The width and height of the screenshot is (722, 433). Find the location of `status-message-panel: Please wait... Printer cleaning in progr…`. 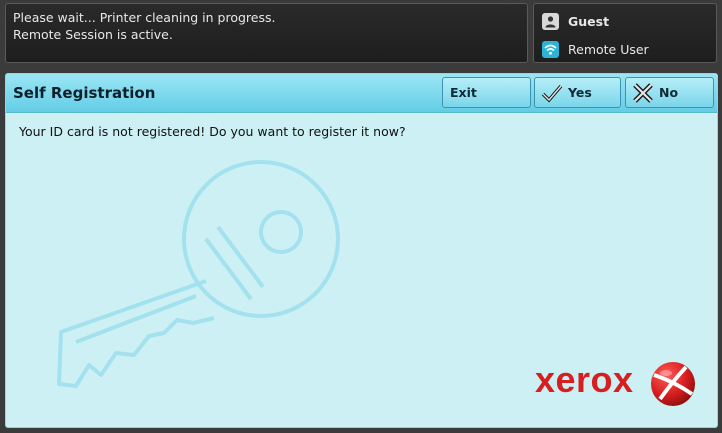

status-message-panel: Please wait... Printer cleaning in progr… is located at coordinates (266, 33).